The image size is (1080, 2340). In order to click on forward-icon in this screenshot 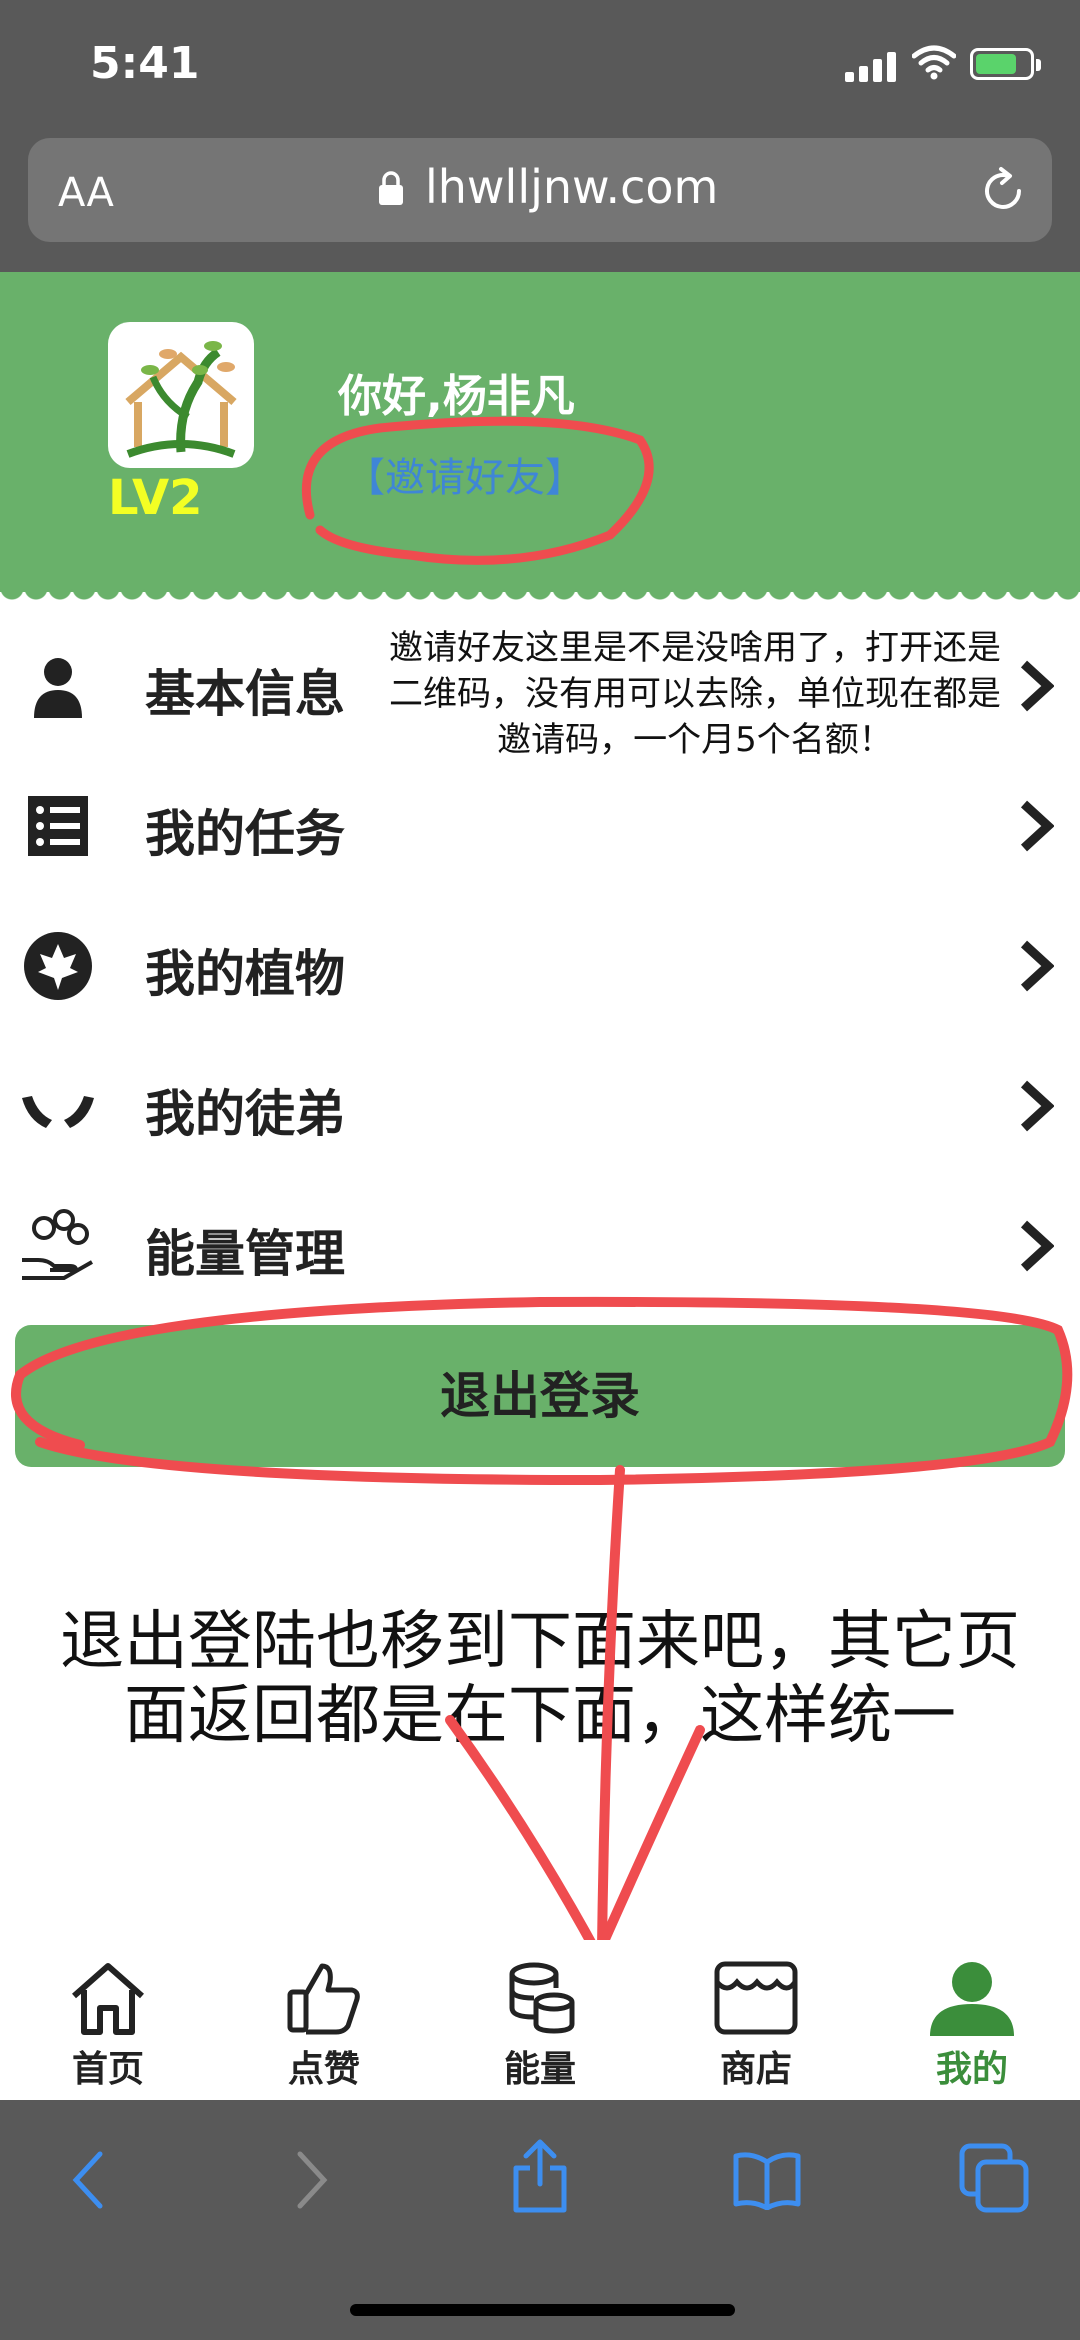, I will do `click(312, 2180)`.